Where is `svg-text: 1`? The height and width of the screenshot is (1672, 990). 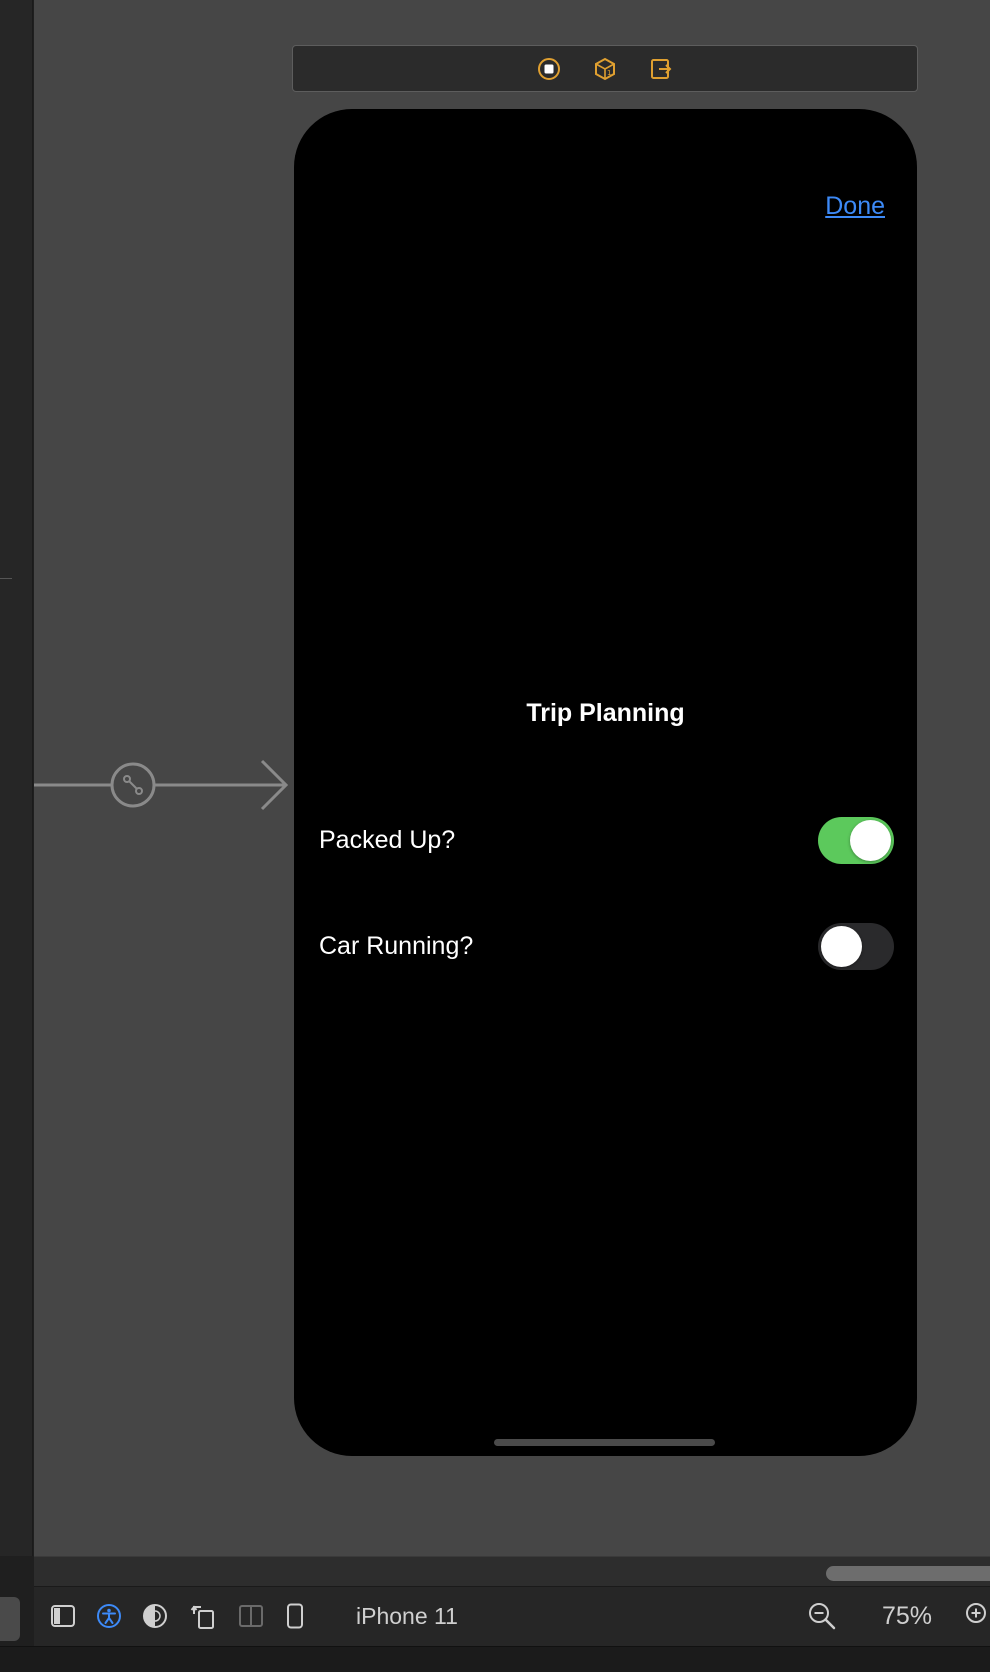 svg-text: 1 is located at coordinates (609, 73).